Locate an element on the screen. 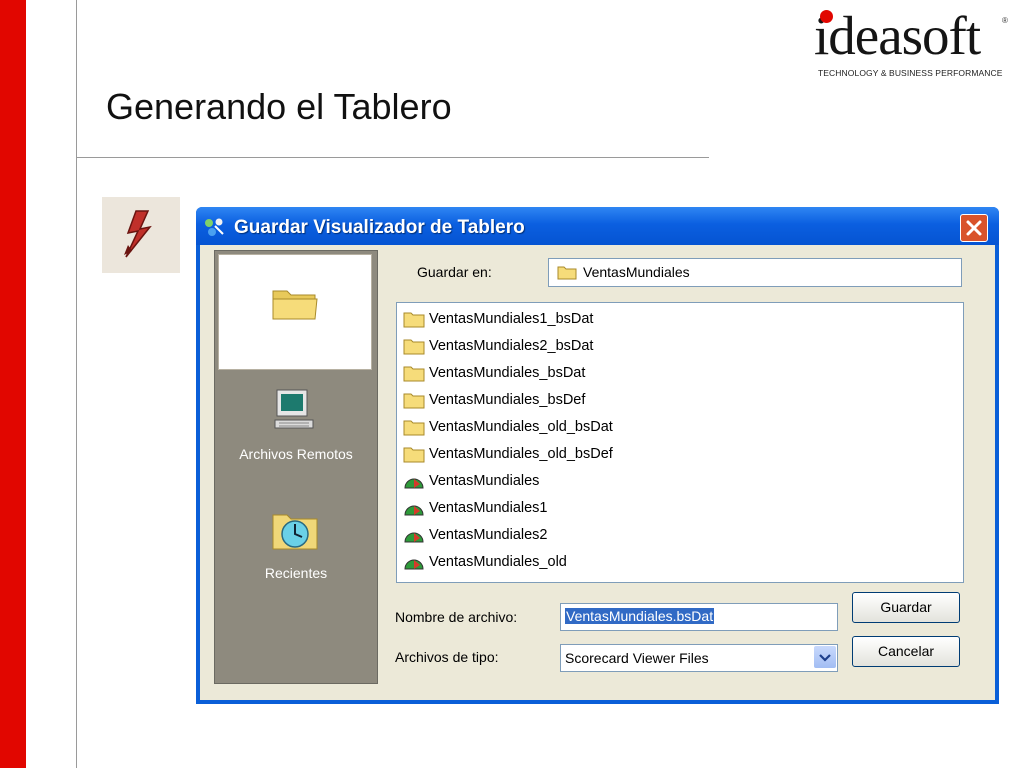 The height and width of the screenshot is (768, 1024). filetype-select: Scorecard Viewer Files is located at coordinates (699, 658).